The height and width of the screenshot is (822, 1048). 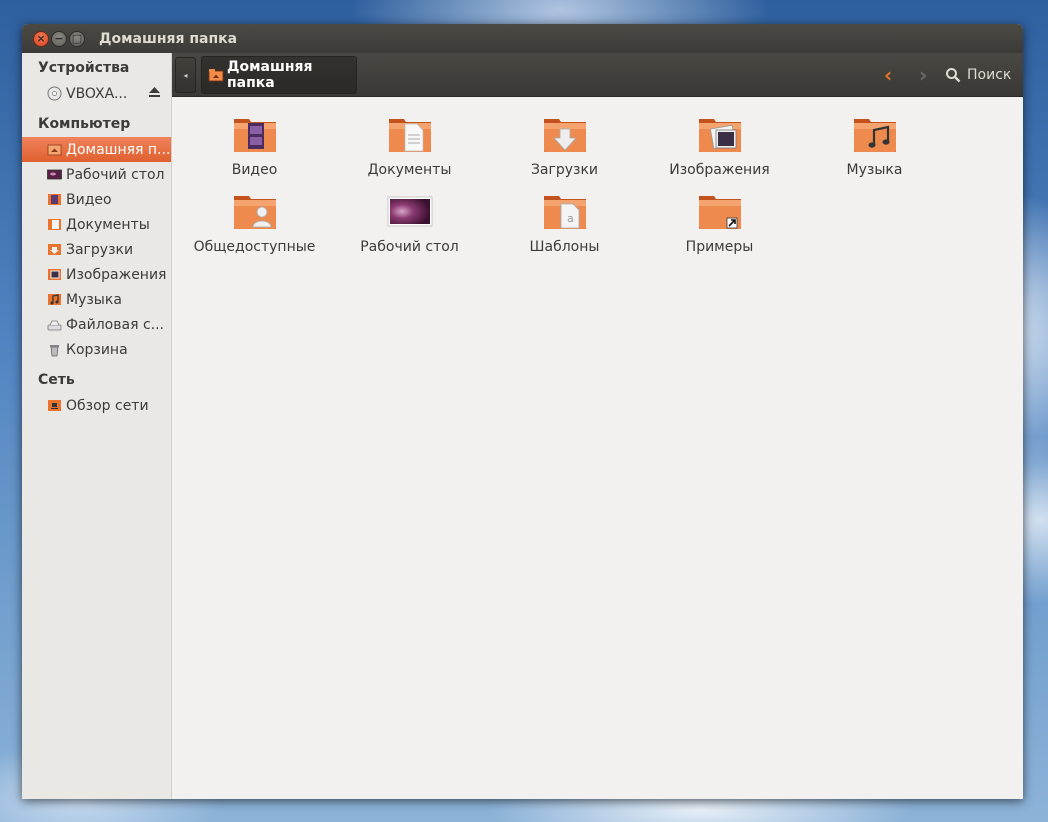 I want to click on sidebar-item-trash: Корзина, so click(x=96, y=349).